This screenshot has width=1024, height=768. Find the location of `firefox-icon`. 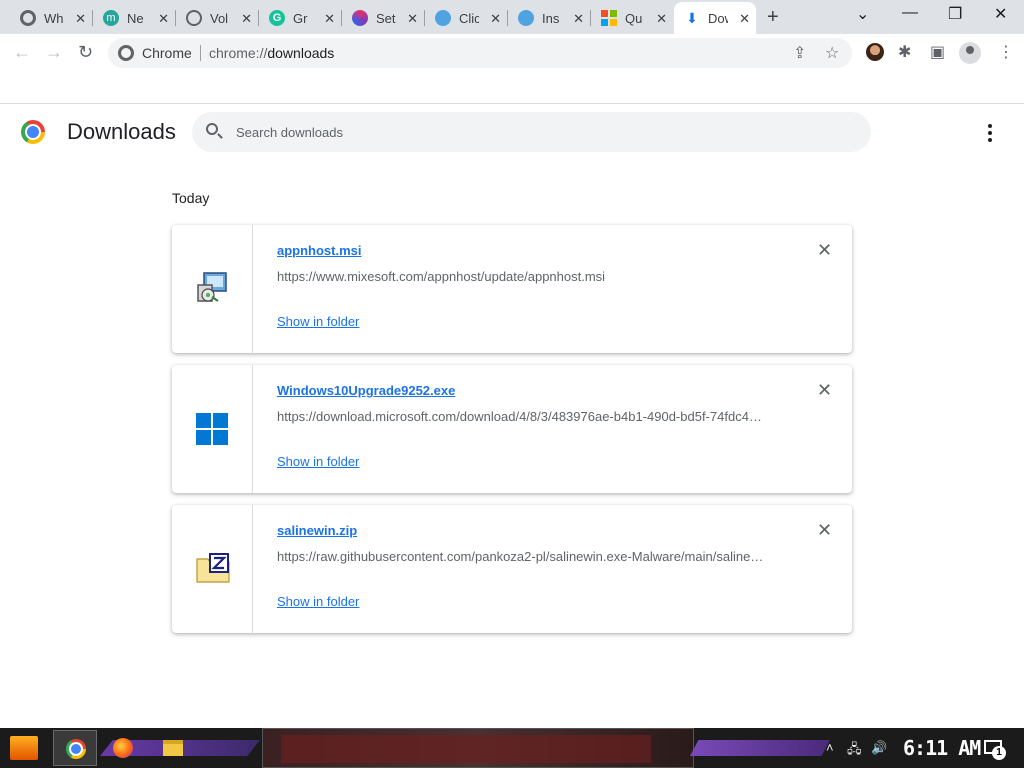

firefox-icon is located at coordinates (123, 748).